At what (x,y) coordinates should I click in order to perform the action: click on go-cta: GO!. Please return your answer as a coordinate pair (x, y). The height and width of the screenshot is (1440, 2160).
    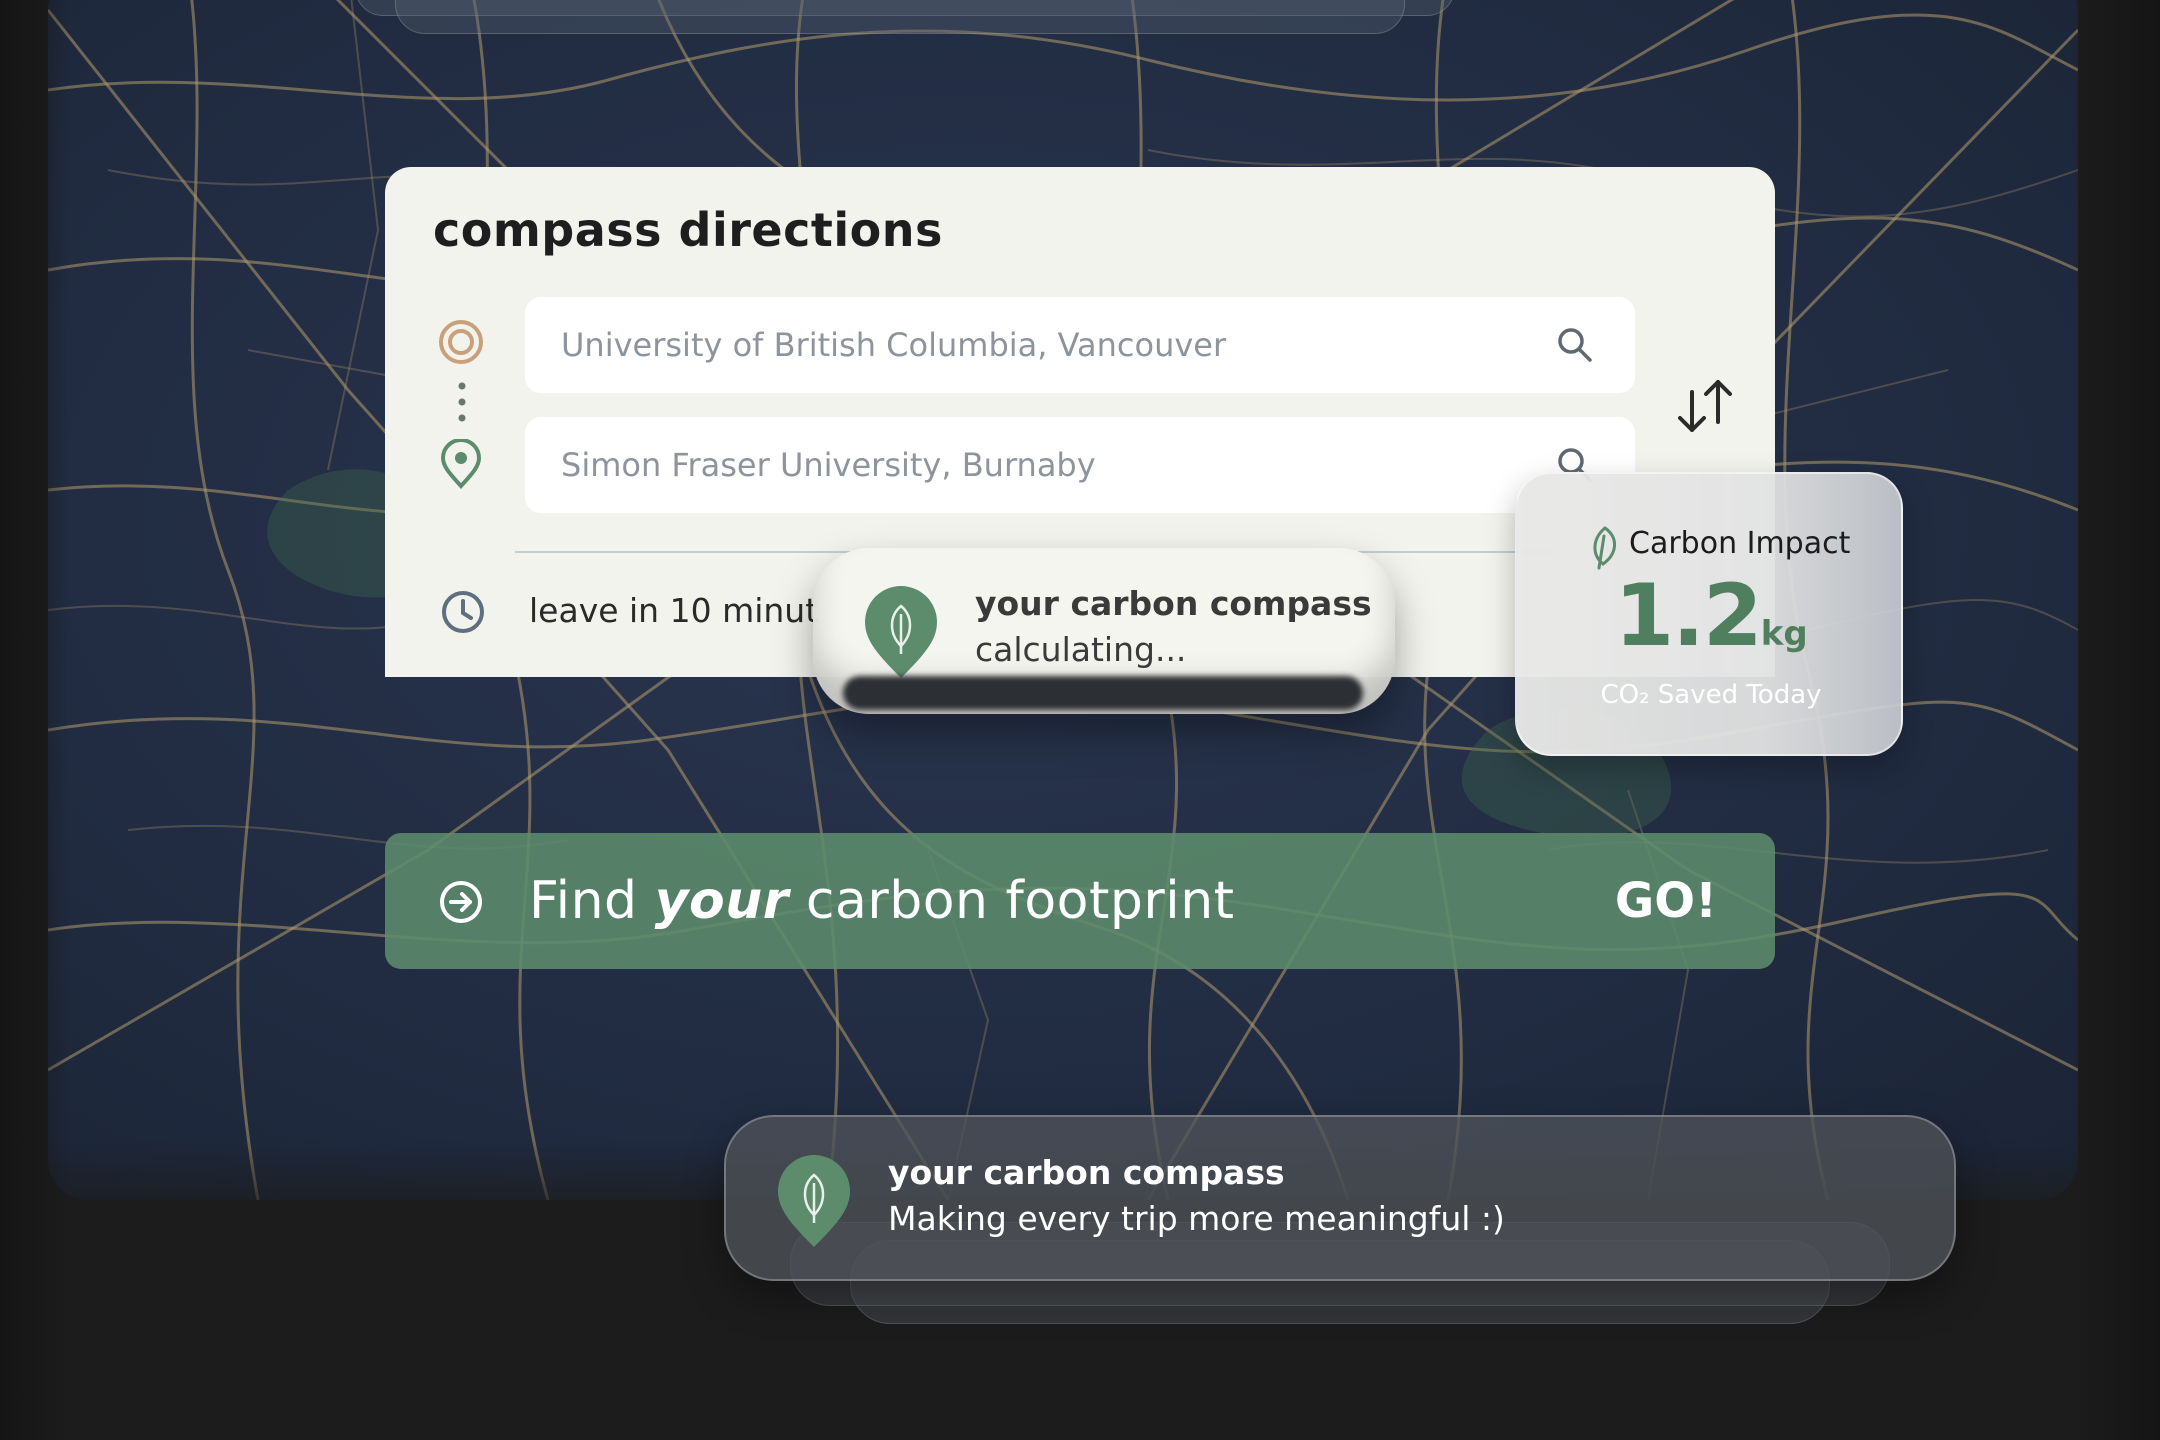
    Looking at the image, I should click on (1666, 901).